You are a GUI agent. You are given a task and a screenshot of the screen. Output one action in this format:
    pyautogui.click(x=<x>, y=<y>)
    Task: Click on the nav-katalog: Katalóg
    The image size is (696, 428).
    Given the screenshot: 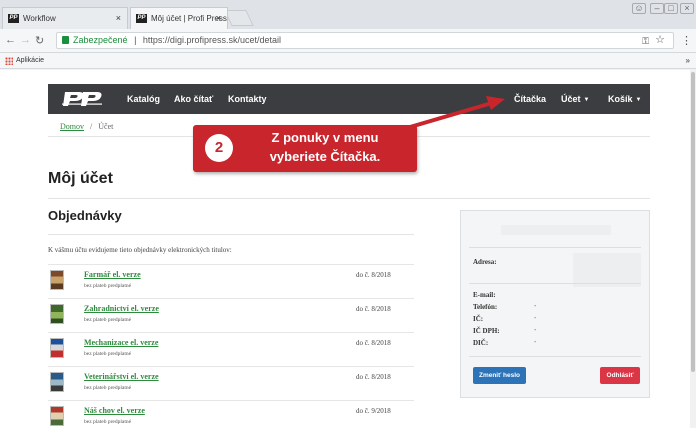 What is the action you would take?
    pyautogui.click(x=143, y=99)
    